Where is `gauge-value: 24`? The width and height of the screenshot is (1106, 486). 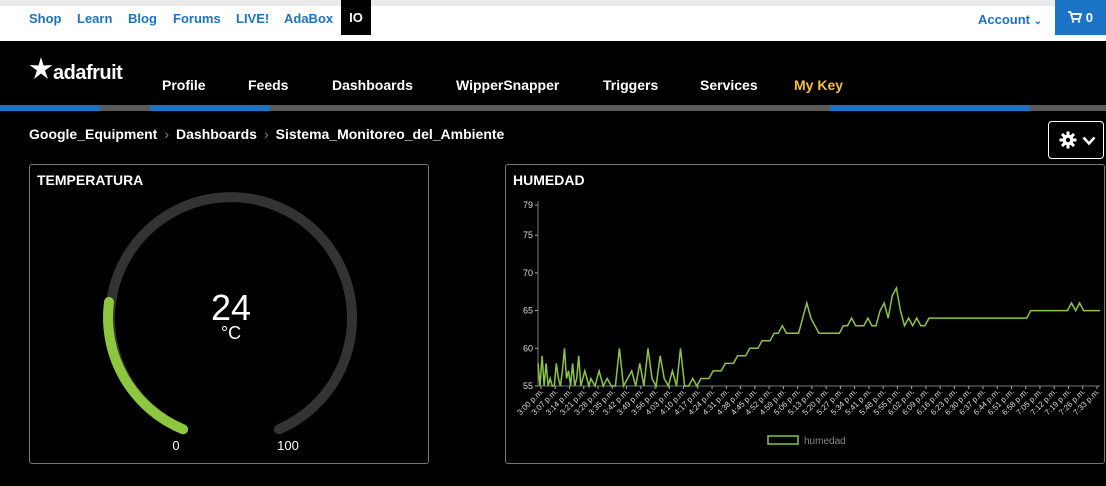 gauge-value: 24 is located at coordinates (231, 307).